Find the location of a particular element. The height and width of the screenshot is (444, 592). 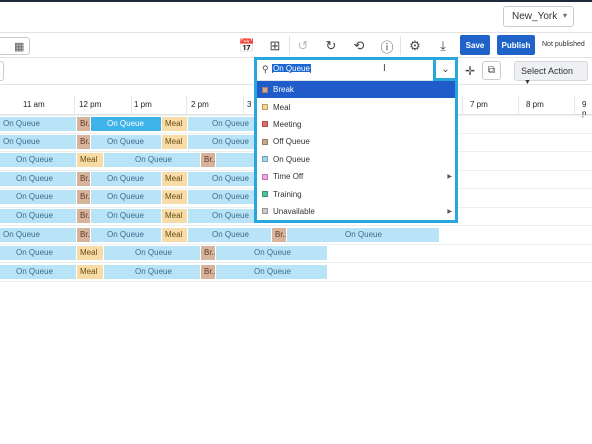

activity-option-off-queue: Off Queue is located at coordinates (356, 141).